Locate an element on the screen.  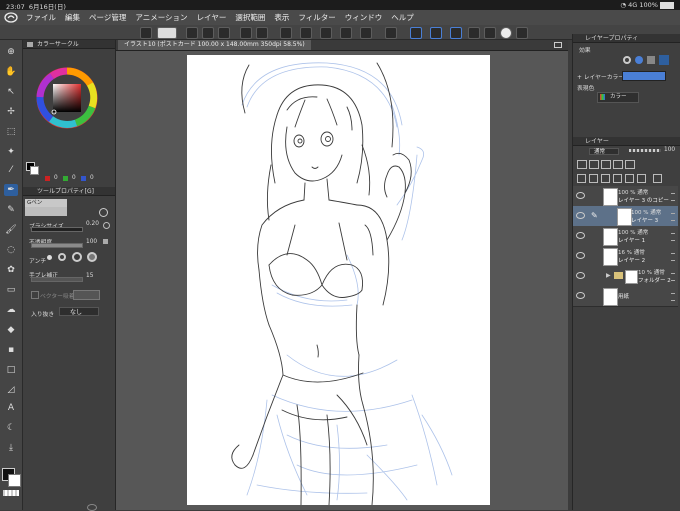
menu-selection: 選択範囲 is located at coordinates (250, 17).